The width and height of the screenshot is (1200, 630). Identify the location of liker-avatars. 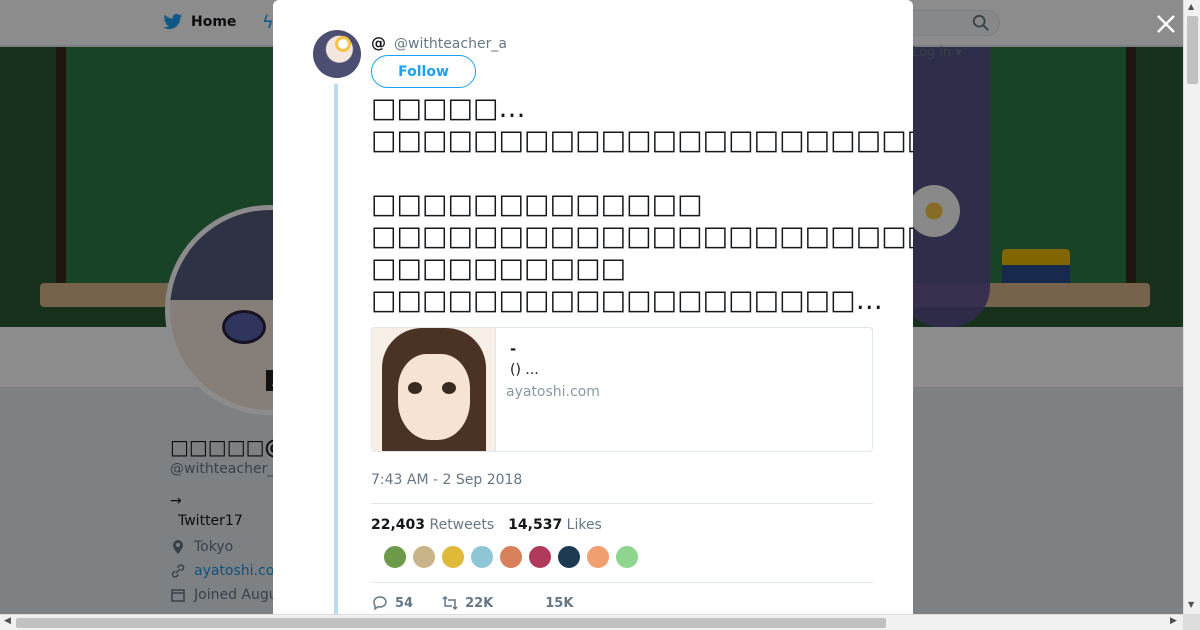
(511, 557).